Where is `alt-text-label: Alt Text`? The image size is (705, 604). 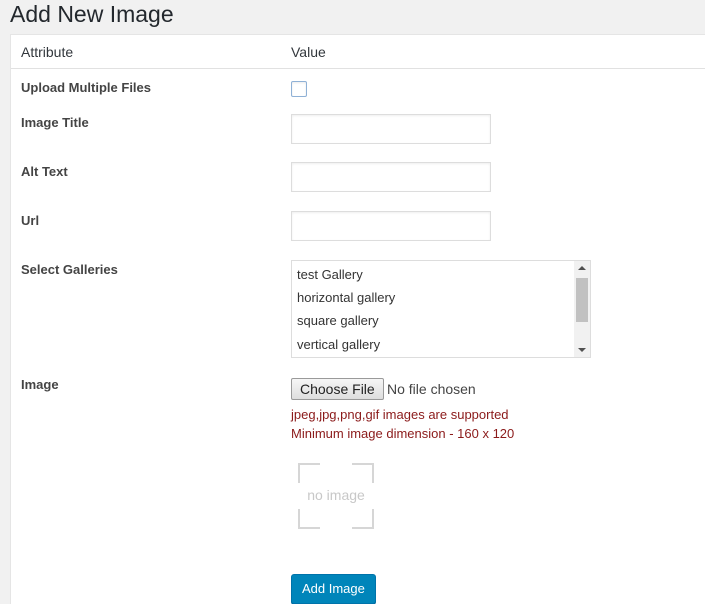
alt-text-label: Alt Text is located at coordinates (44, 171).